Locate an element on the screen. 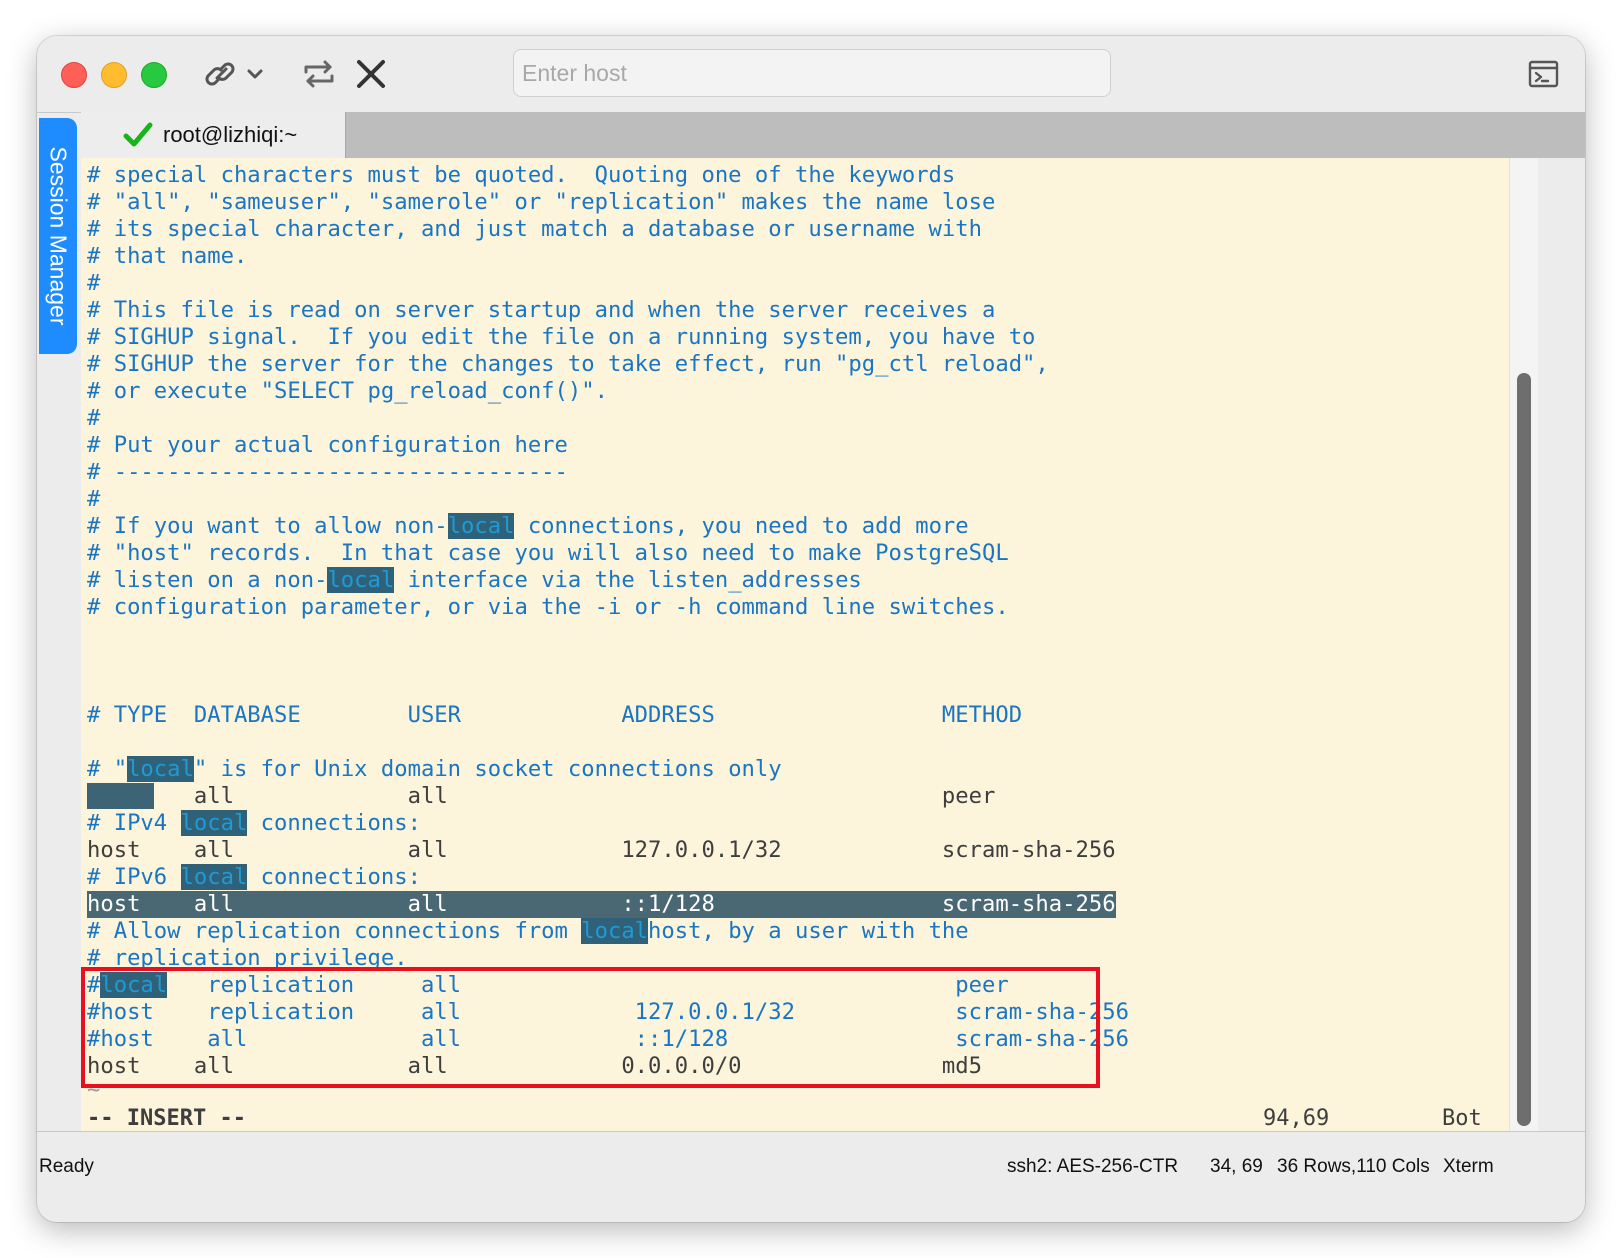 This screenshot has width=1620, height=1258. cipher-text: ssh2: AES-256-CTR is located at coordinates (1093, 1166).